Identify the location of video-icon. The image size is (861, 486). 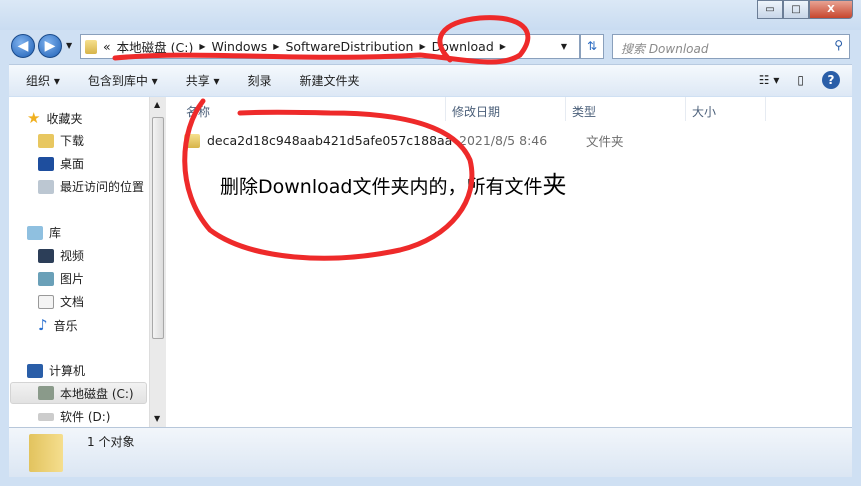
(46, 255).